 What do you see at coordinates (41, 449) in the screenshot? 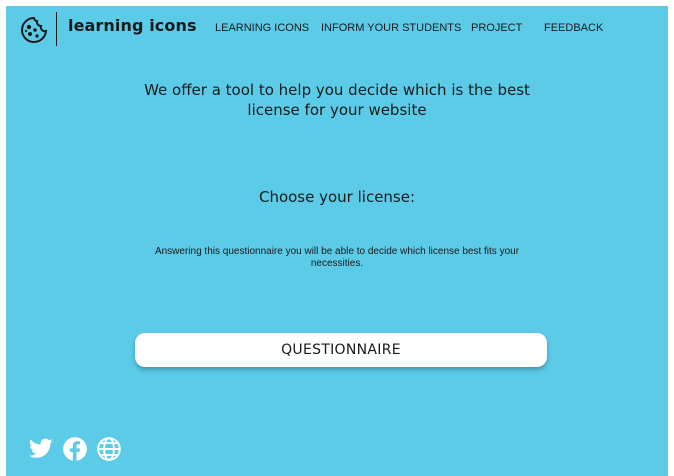
I see `twitter-icon` at bounding box center [41, 449].